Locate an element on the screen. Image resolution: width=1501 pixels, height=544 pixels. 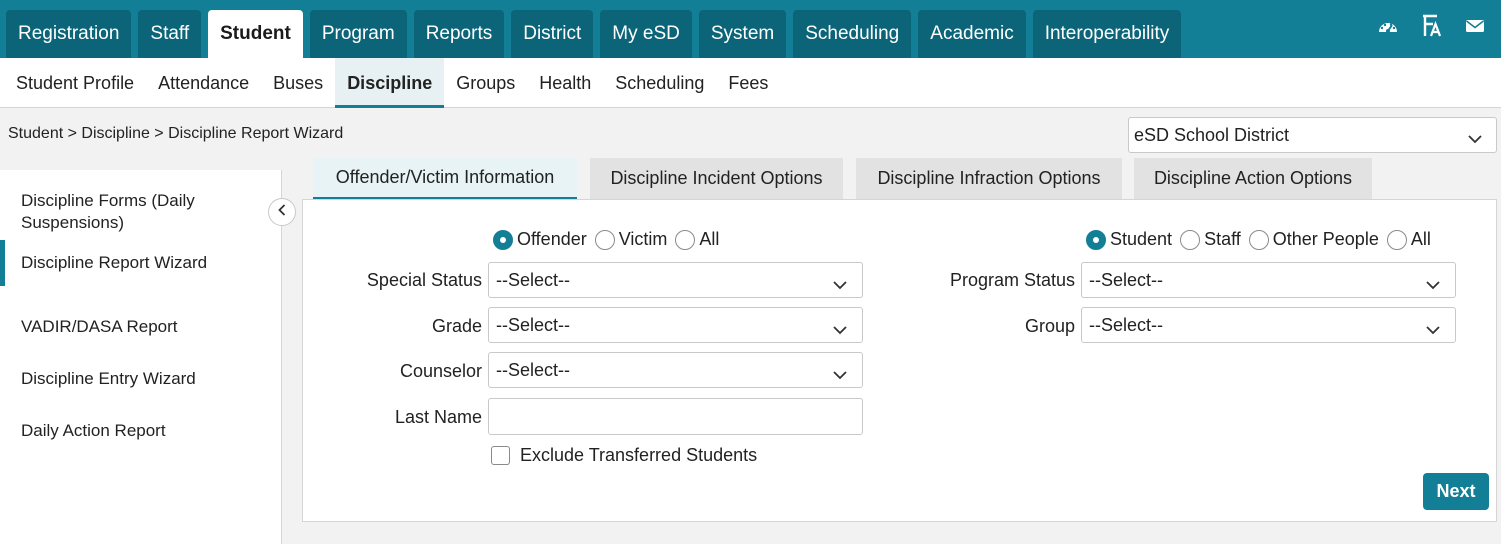
top-nav-icons is located at coordinates (1431, 26).